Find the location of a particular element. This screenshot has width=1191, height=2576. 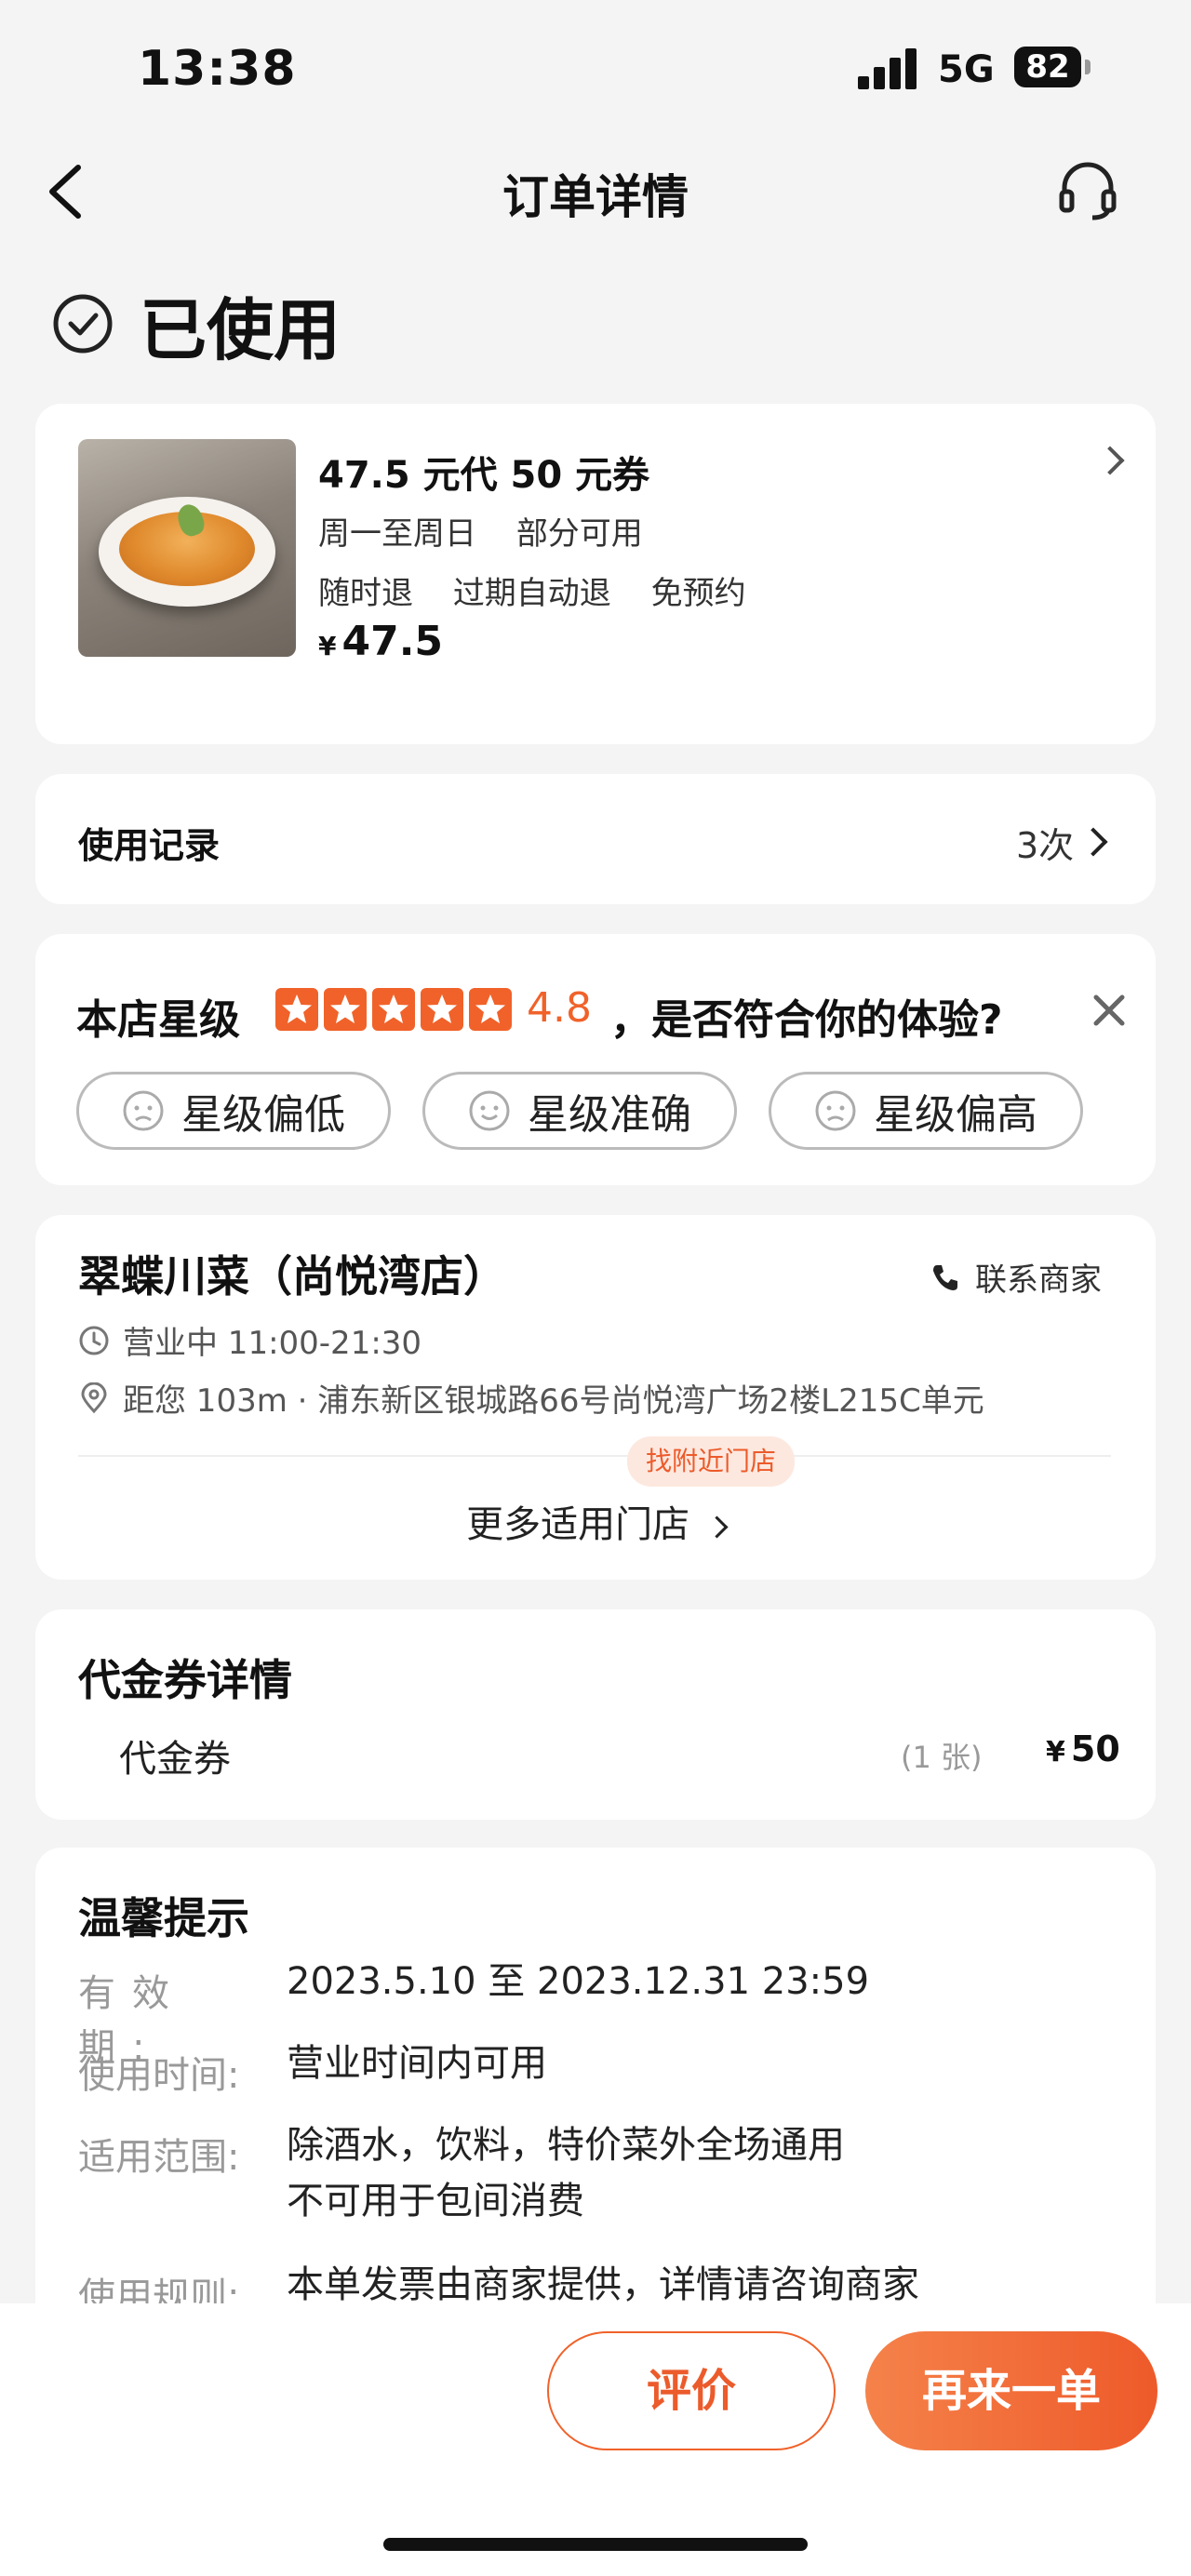

voucher-name: 代金券 is located at coordinates (175, 1759).